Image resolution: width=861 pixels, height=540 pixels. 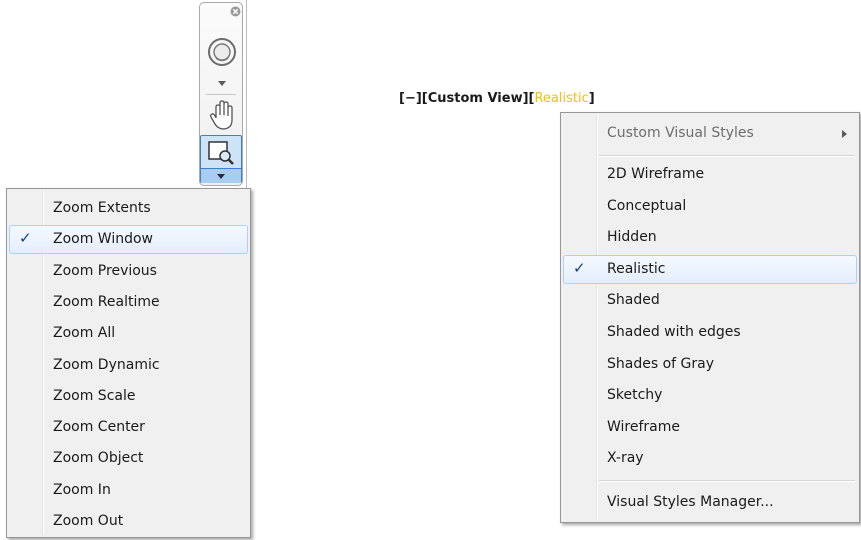 I want to click on viewport-label: [−][Custom View][Realistic], so click(x=497, y=98).